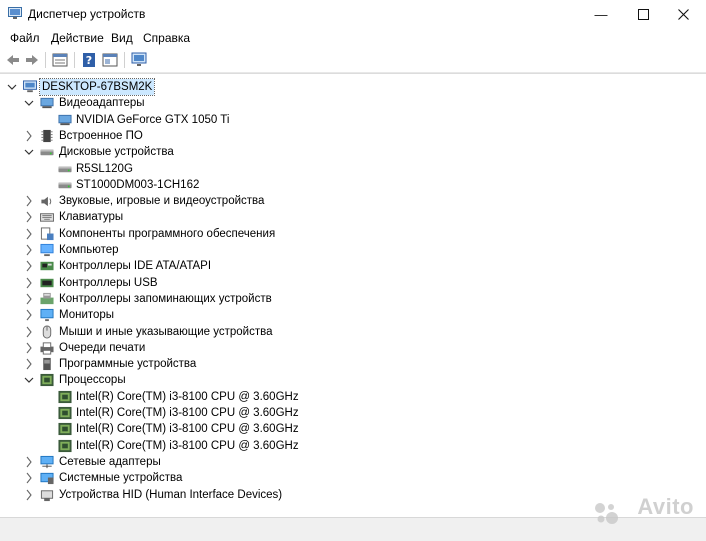  Describe the element at coordinates (91, 217) in the screenshot. I see `category-label: Клавиатуры` at that location.